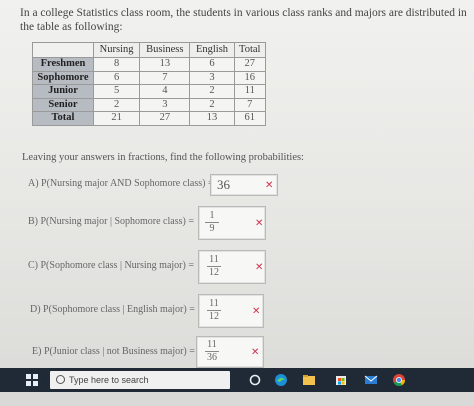 This screenshot has height=406, width=474. What do you see at coordinates (255, 380) in the screenshot?
I see `task-view-icon` at bounding box center [255, 380].